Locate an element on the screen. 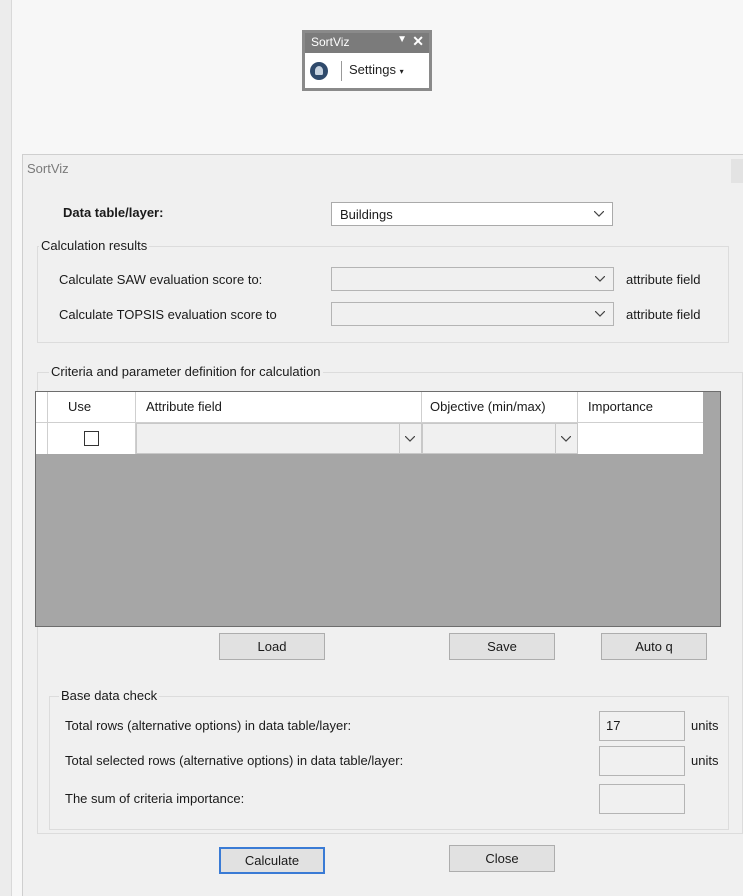 This screenshot has width=743, height=896. column-header-attribute-field: Attribute field is located at coordinates (279, 407).